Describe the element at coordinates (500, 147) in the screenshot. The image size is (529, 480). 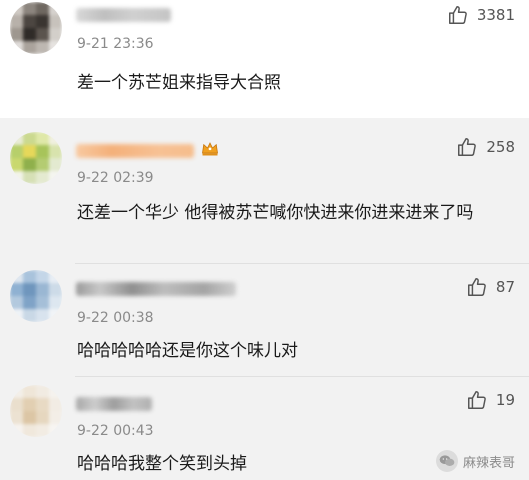
I see `like-count: 258` at that location.